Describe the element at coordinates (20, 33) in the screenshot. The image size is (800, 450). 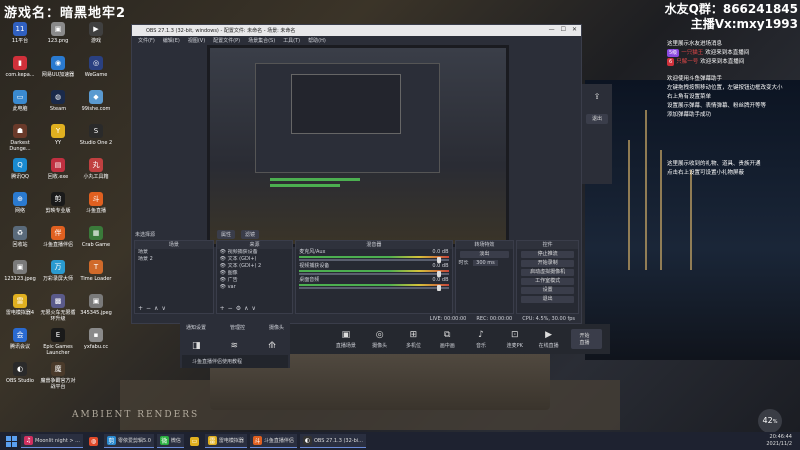
I see `desktop-icon: 11 11平台` at that location.